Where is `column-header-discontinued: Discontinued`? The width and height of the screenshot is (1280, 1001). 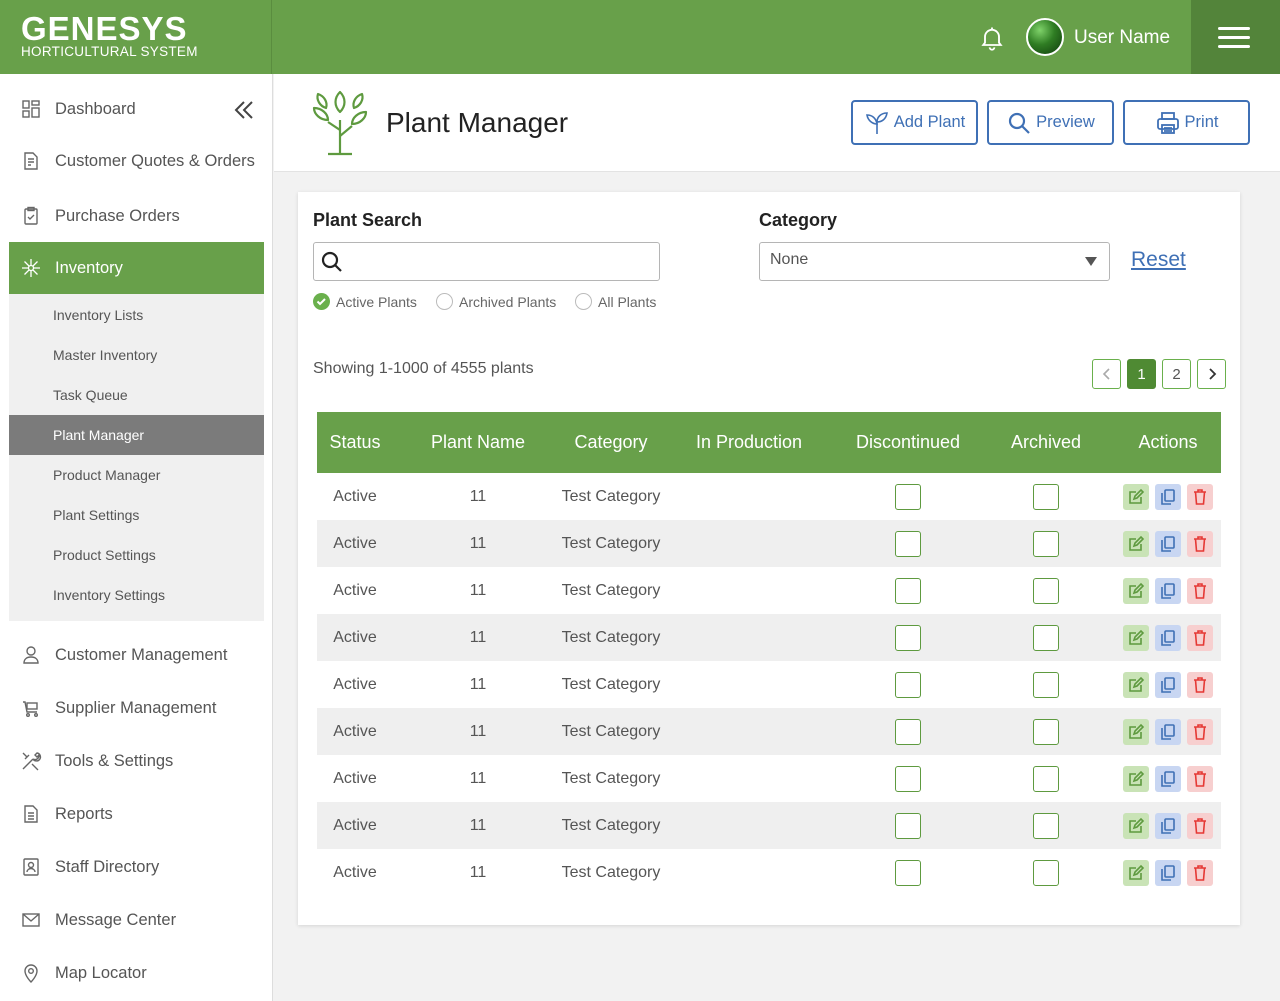 column-header-discontinued: Discontinued is located at coordinates (908, 442).